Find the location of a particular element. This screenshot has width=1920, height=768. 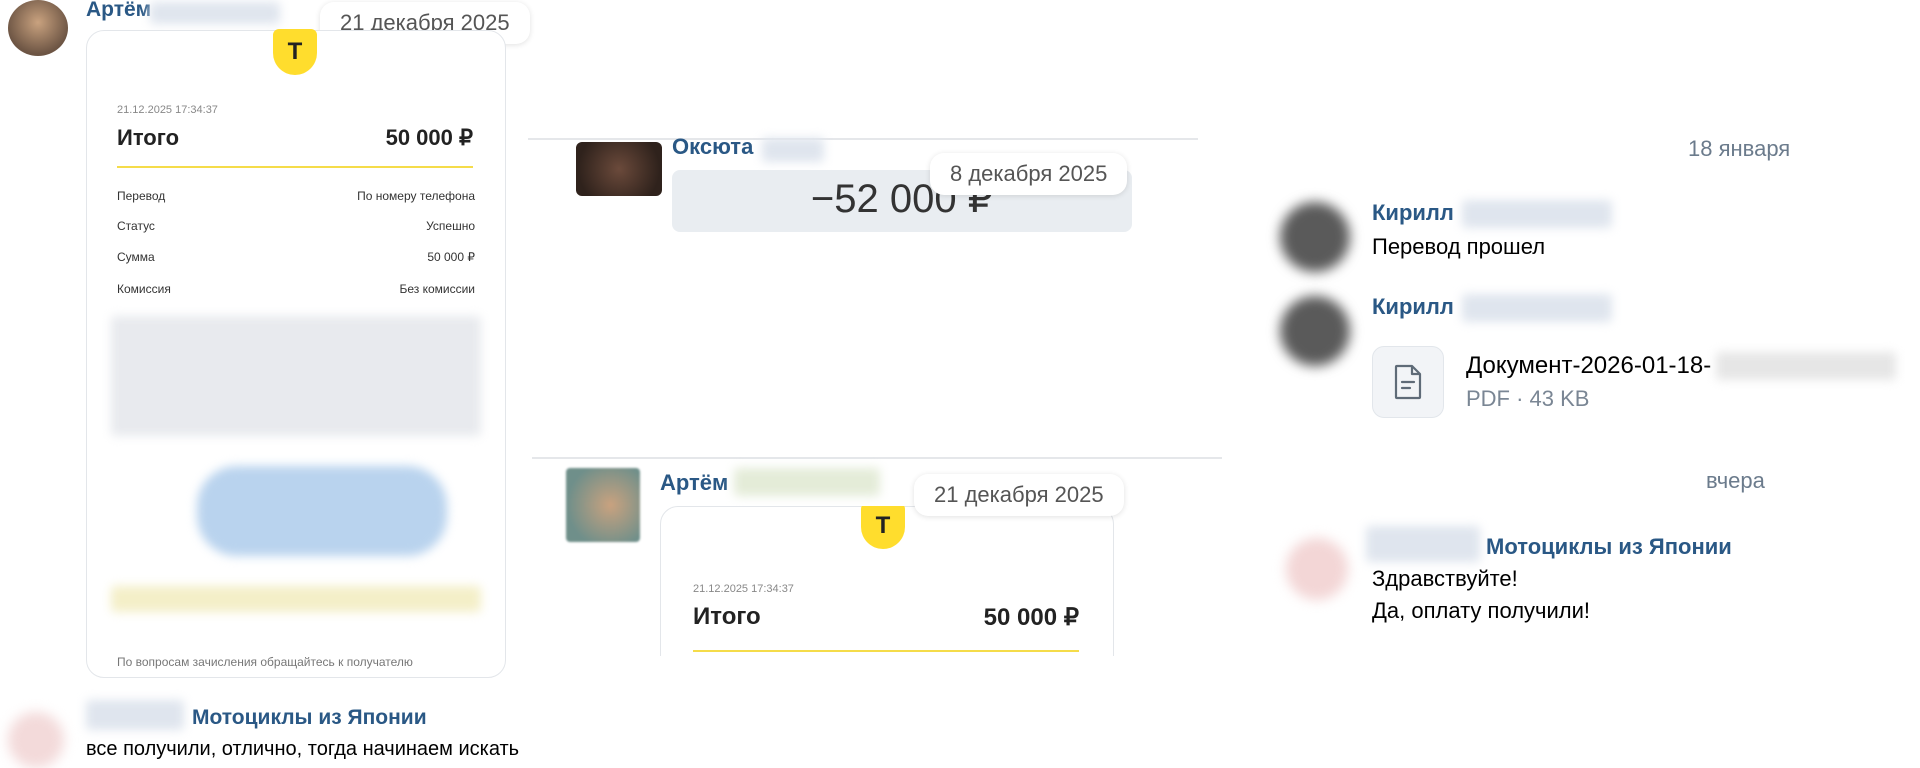

date-pill: 8 декабря 2025 is located at coordinates (1029, 174).